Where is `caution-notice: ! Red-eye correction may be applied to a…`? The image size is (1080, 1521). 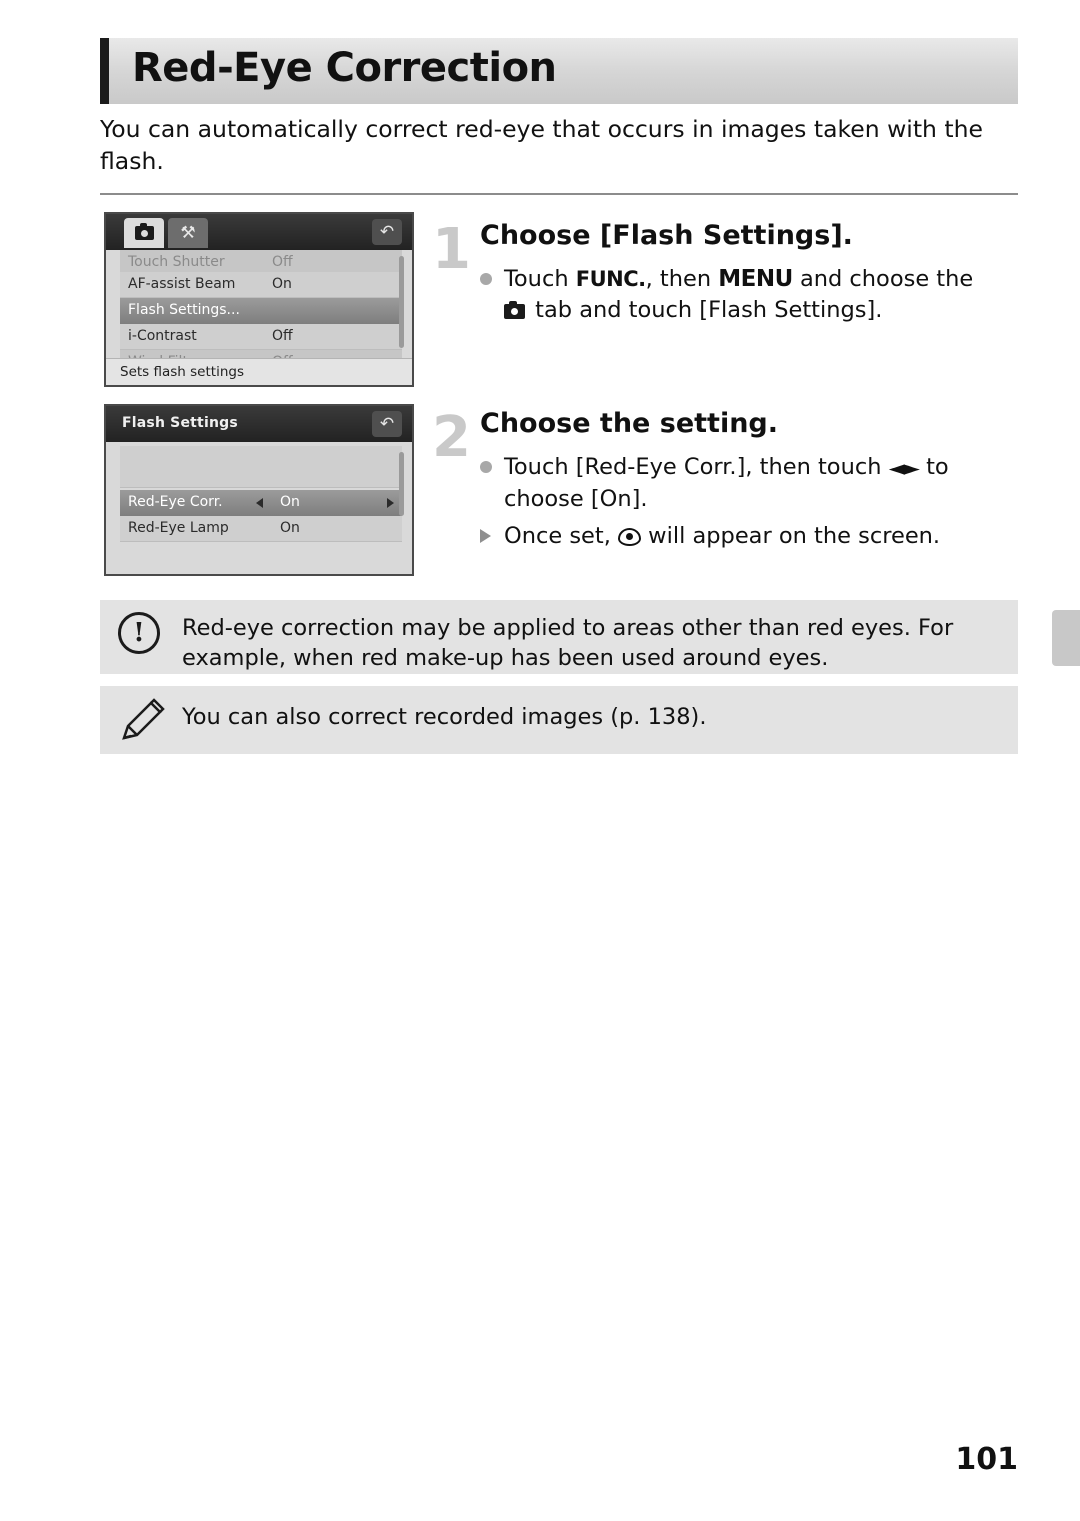 caution-notice: ! Red-eye correction may be applied to a… is located at coordinates (559, 637).